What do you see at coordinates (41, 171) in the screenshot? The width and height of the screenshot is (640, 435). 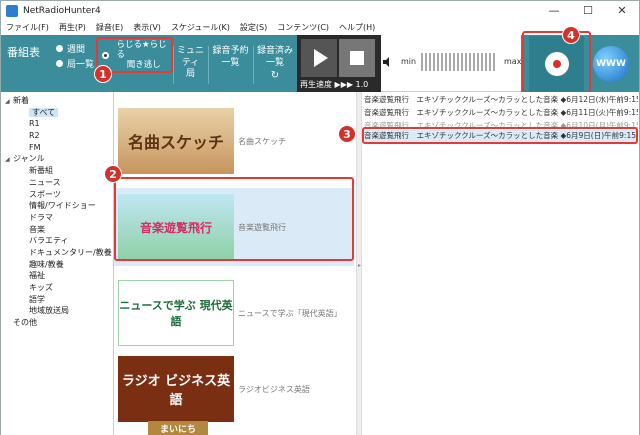 I see `tree-item-label: 新番組` at bounding box center [41, 171].